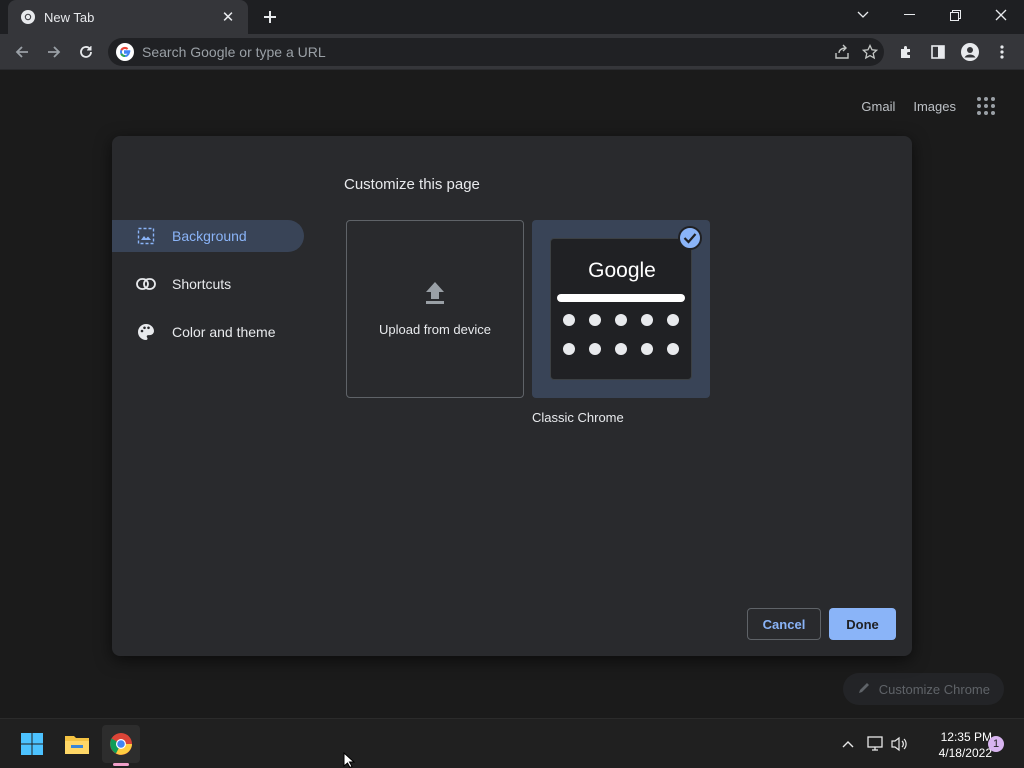  I want to click on windows-start-icon, so click(32, 744).